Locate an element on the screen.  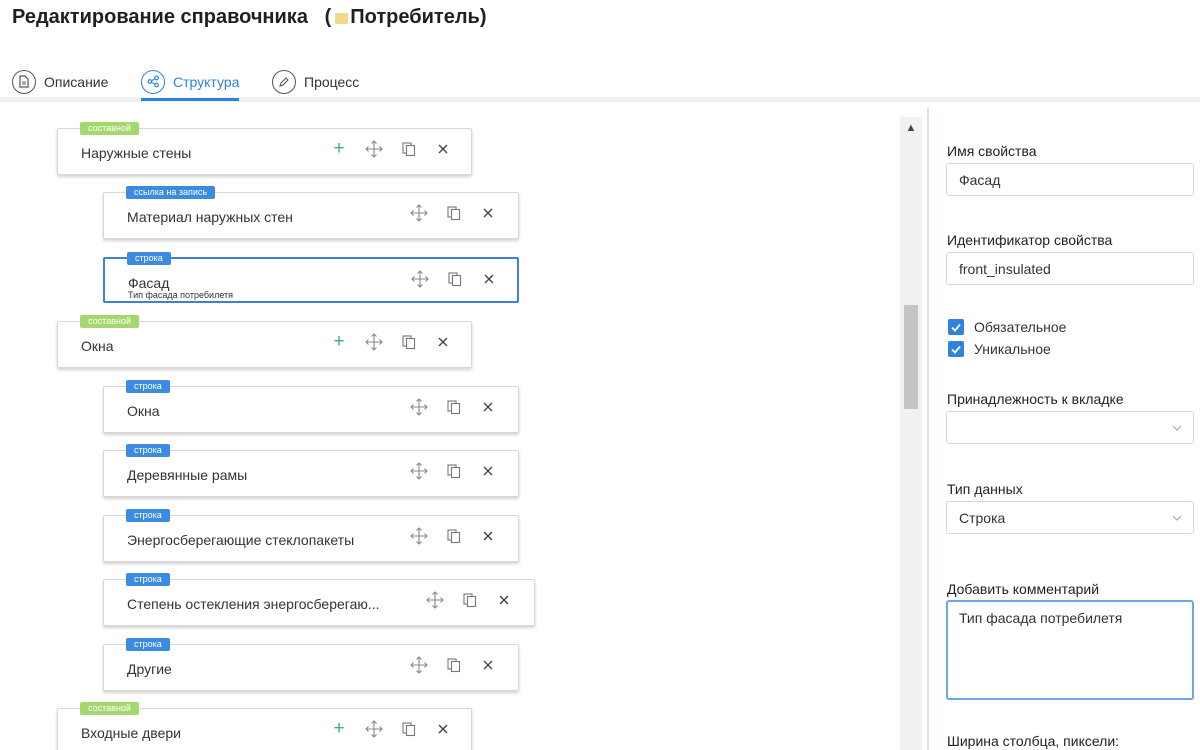
property-card: ссылка на запись Материал наружных стен is located at coordinates (311, 212).